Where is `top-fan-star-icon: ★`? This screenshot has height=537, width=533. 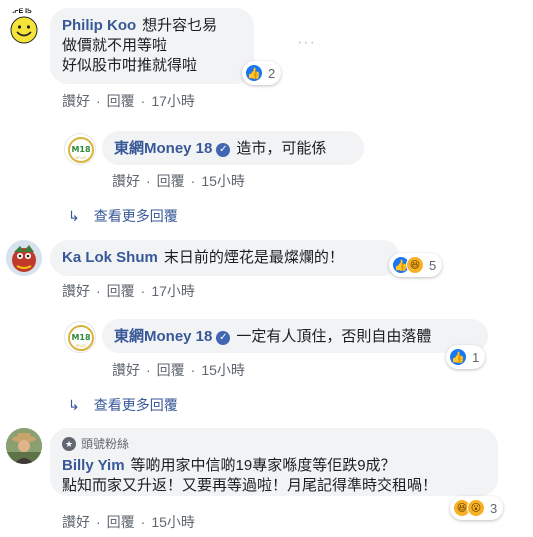 top-fan-star-icon: ★ is located at coordinates (69, 444).